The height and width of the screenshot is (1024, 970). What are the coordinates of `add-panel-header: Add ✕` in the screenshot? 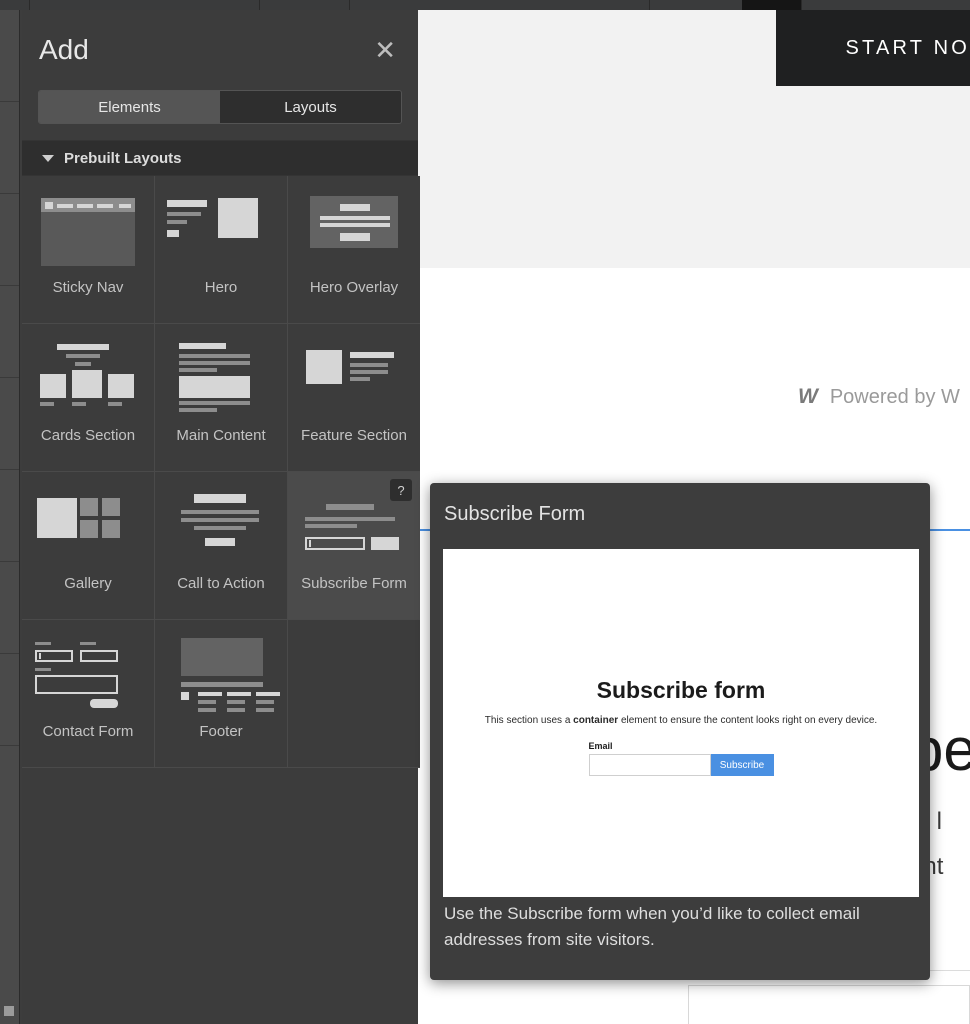 It's located at (220, 50).